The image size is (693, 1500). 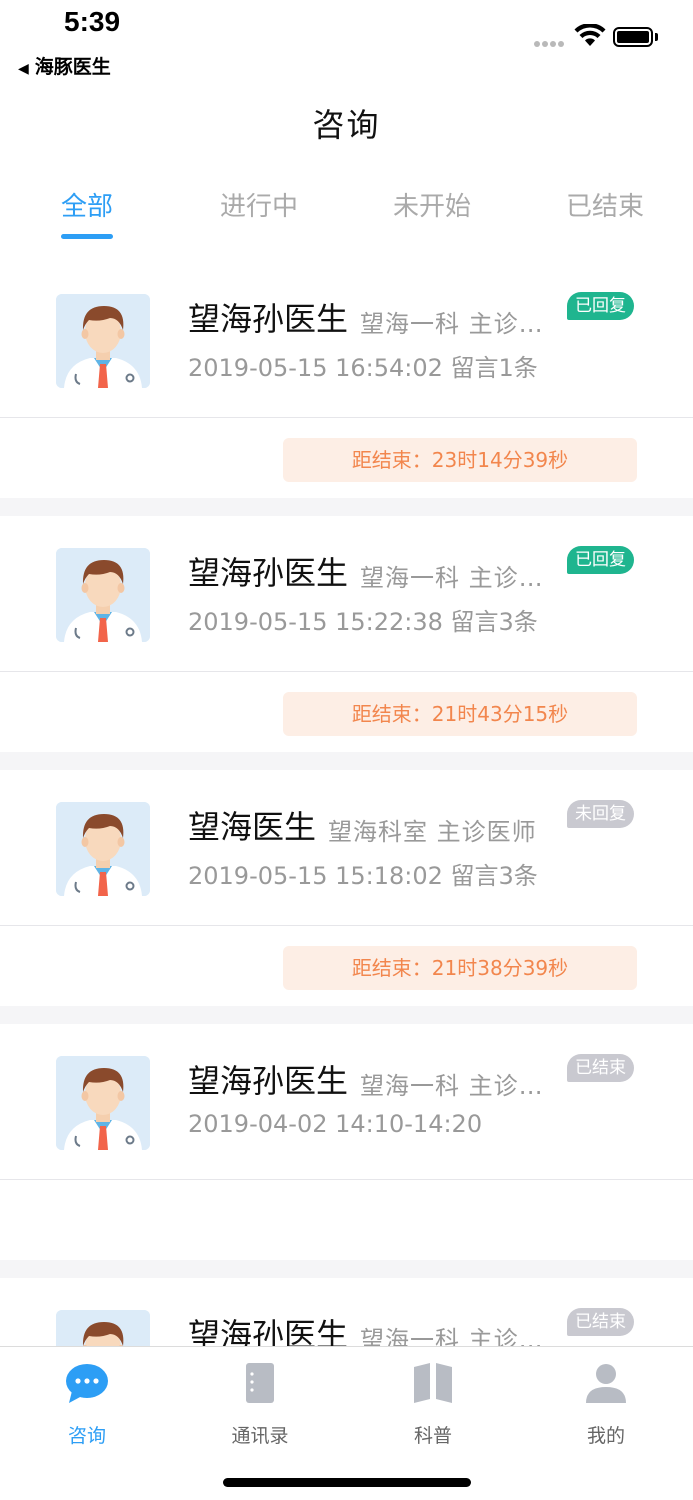 What do you see at coordinates (86, 1436) in the screenshot?
I see `tabbar-label: 咨询` at bounding box center [86, 1436].